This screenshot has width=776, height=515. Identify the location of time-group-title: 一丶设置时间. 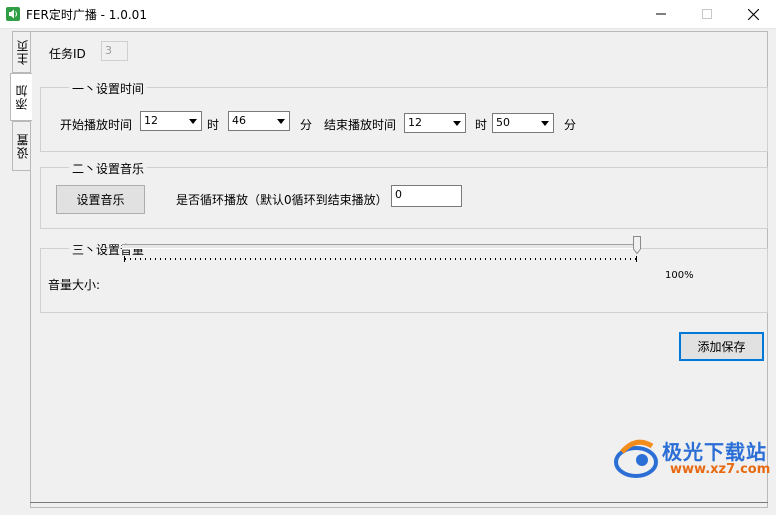
(108, 88).